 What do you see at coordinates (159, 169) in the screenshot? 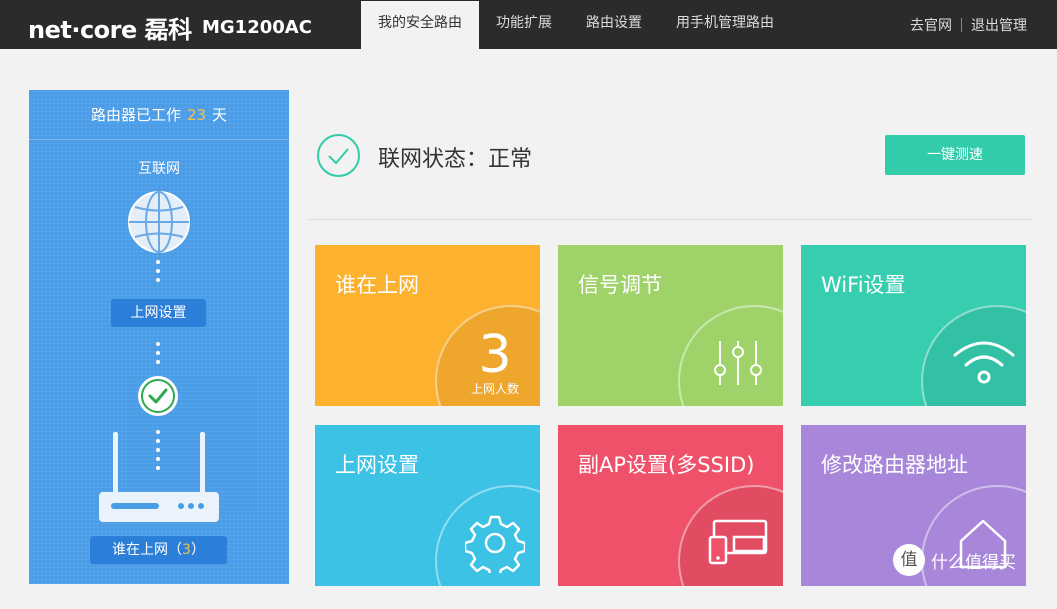
I see `internet-label: 互联网` at bounding box center [159, 169].